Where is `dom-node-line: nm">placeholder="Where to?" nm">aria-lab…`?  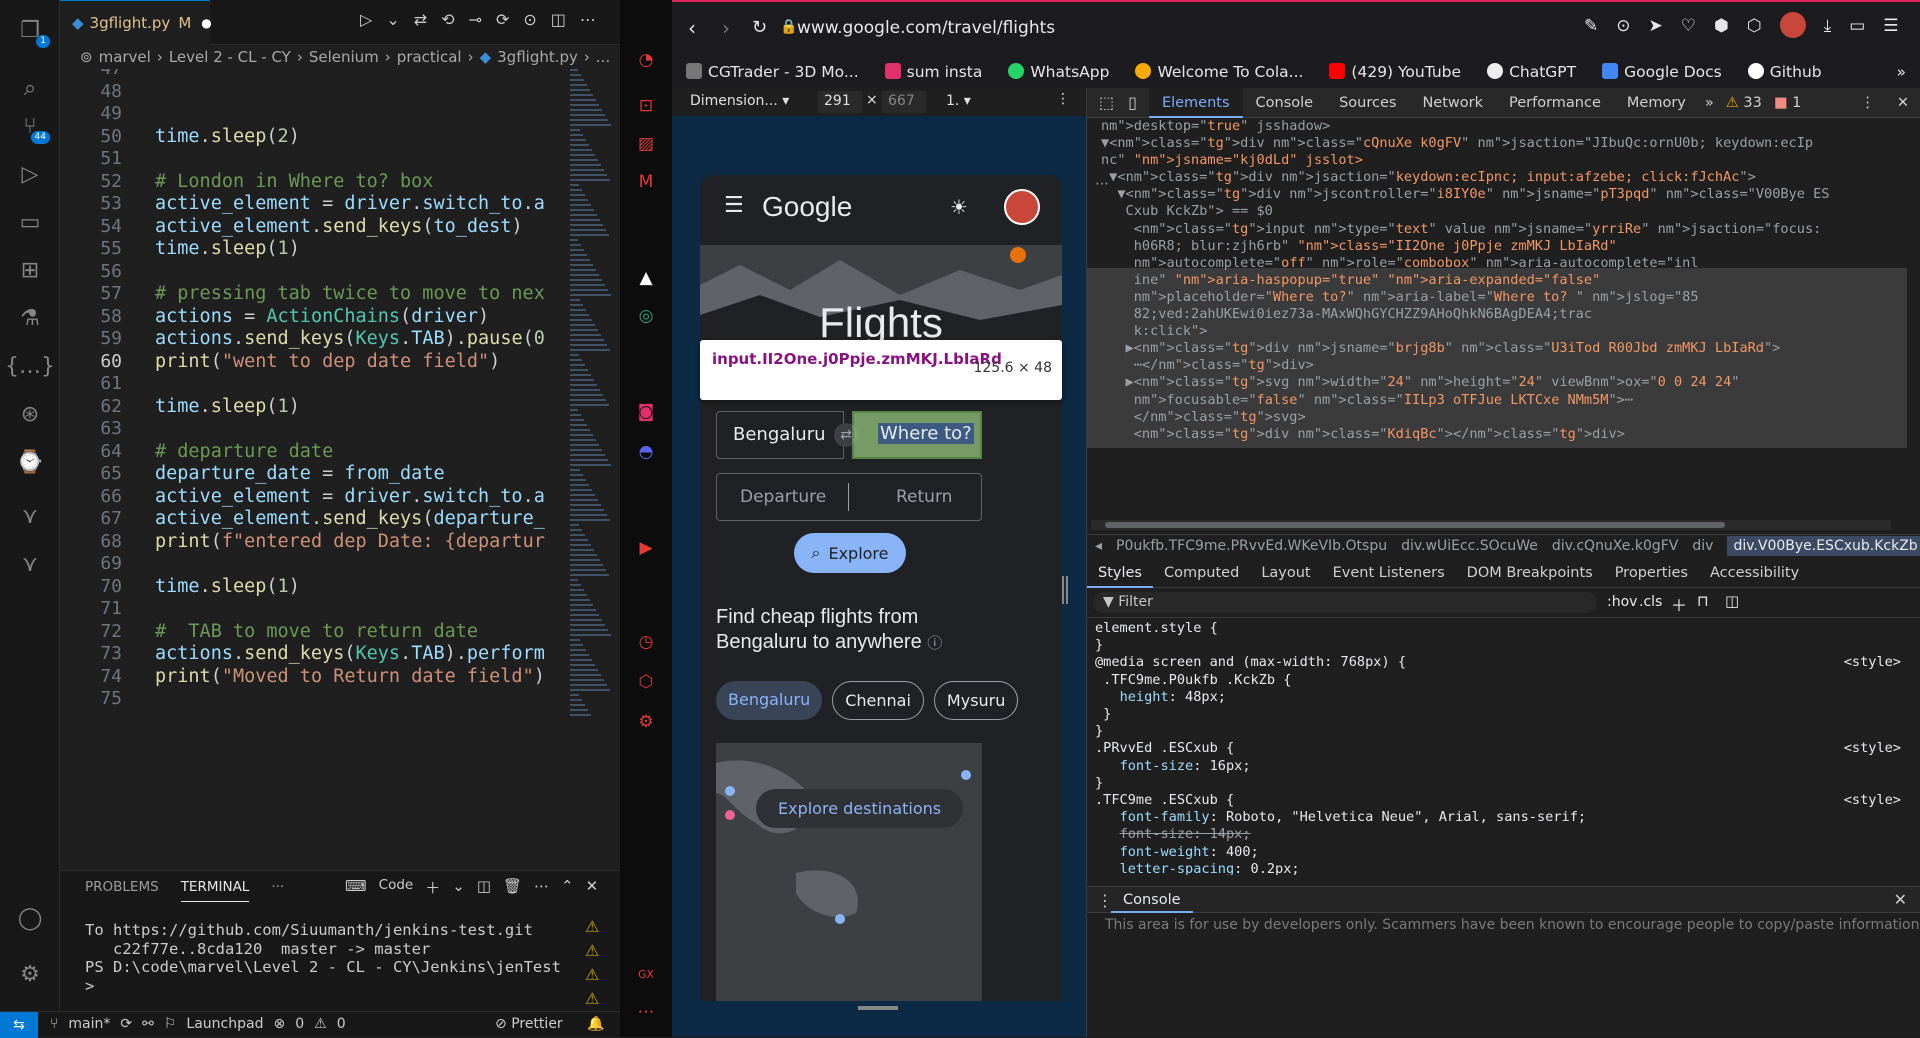
dom-node-line: nm">placeholder="Where to?" nm">aria-lab… is located at coordinates (1497, 297).